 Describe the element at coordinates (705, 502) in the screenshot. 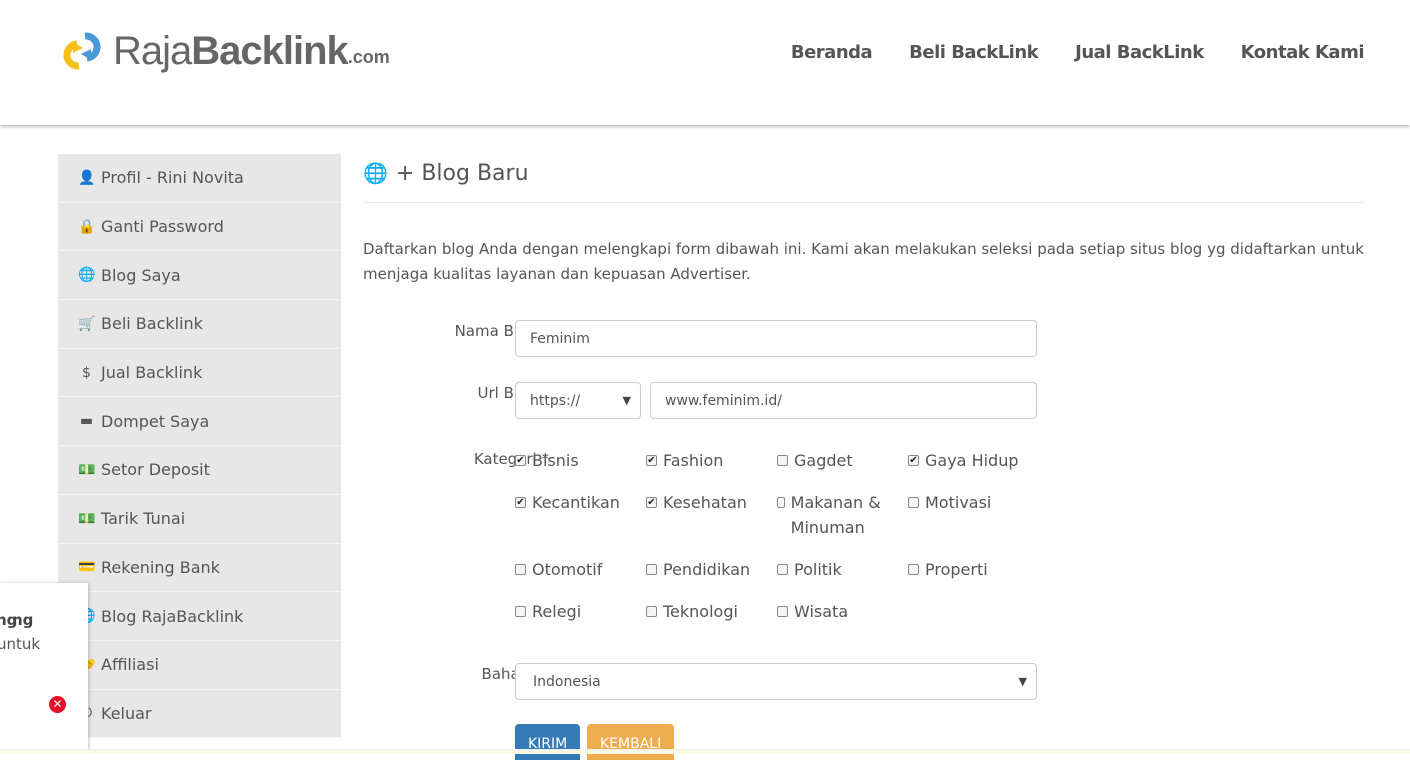

I see `checkbox-label: Kesehatan` at that location.